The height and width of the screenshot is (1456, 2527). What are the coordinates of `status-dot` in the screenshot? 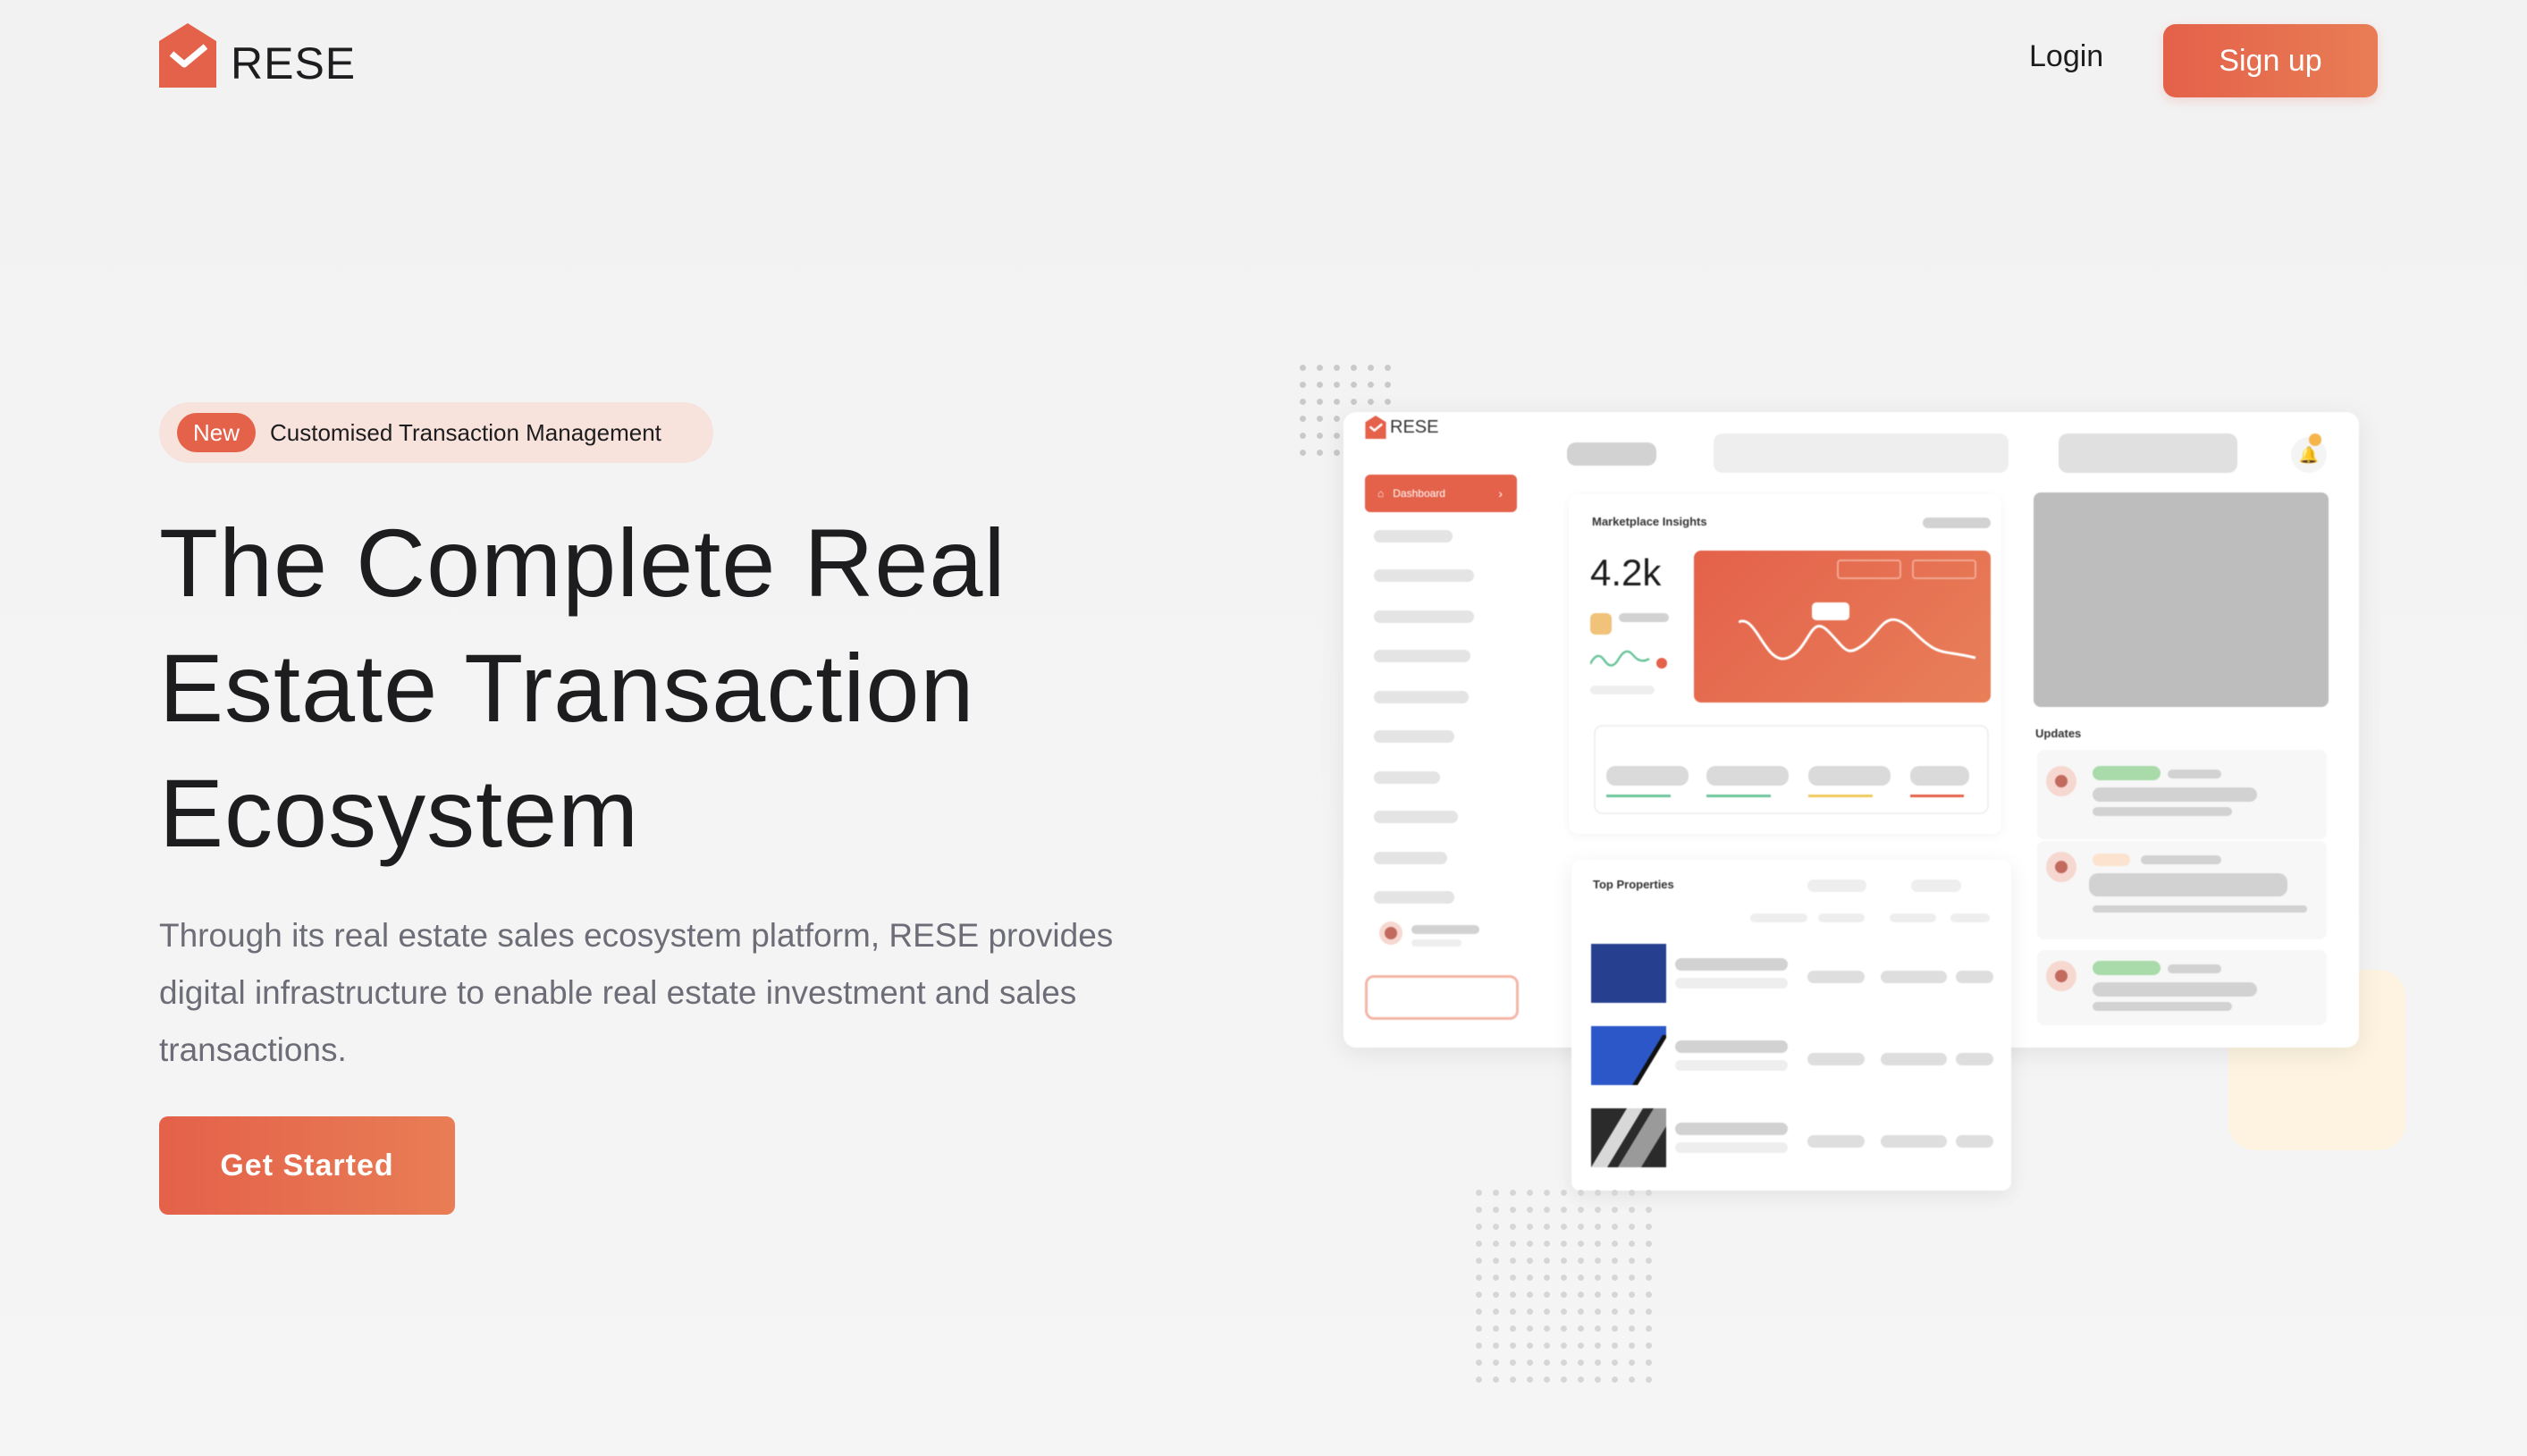 It's located at (1661, 663).